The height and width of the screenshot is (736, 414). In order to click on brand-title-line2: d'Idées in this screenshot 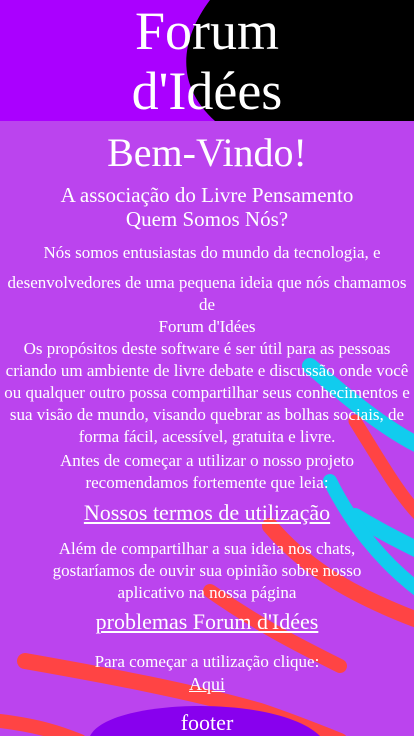, I will do `click(207, 90)`.